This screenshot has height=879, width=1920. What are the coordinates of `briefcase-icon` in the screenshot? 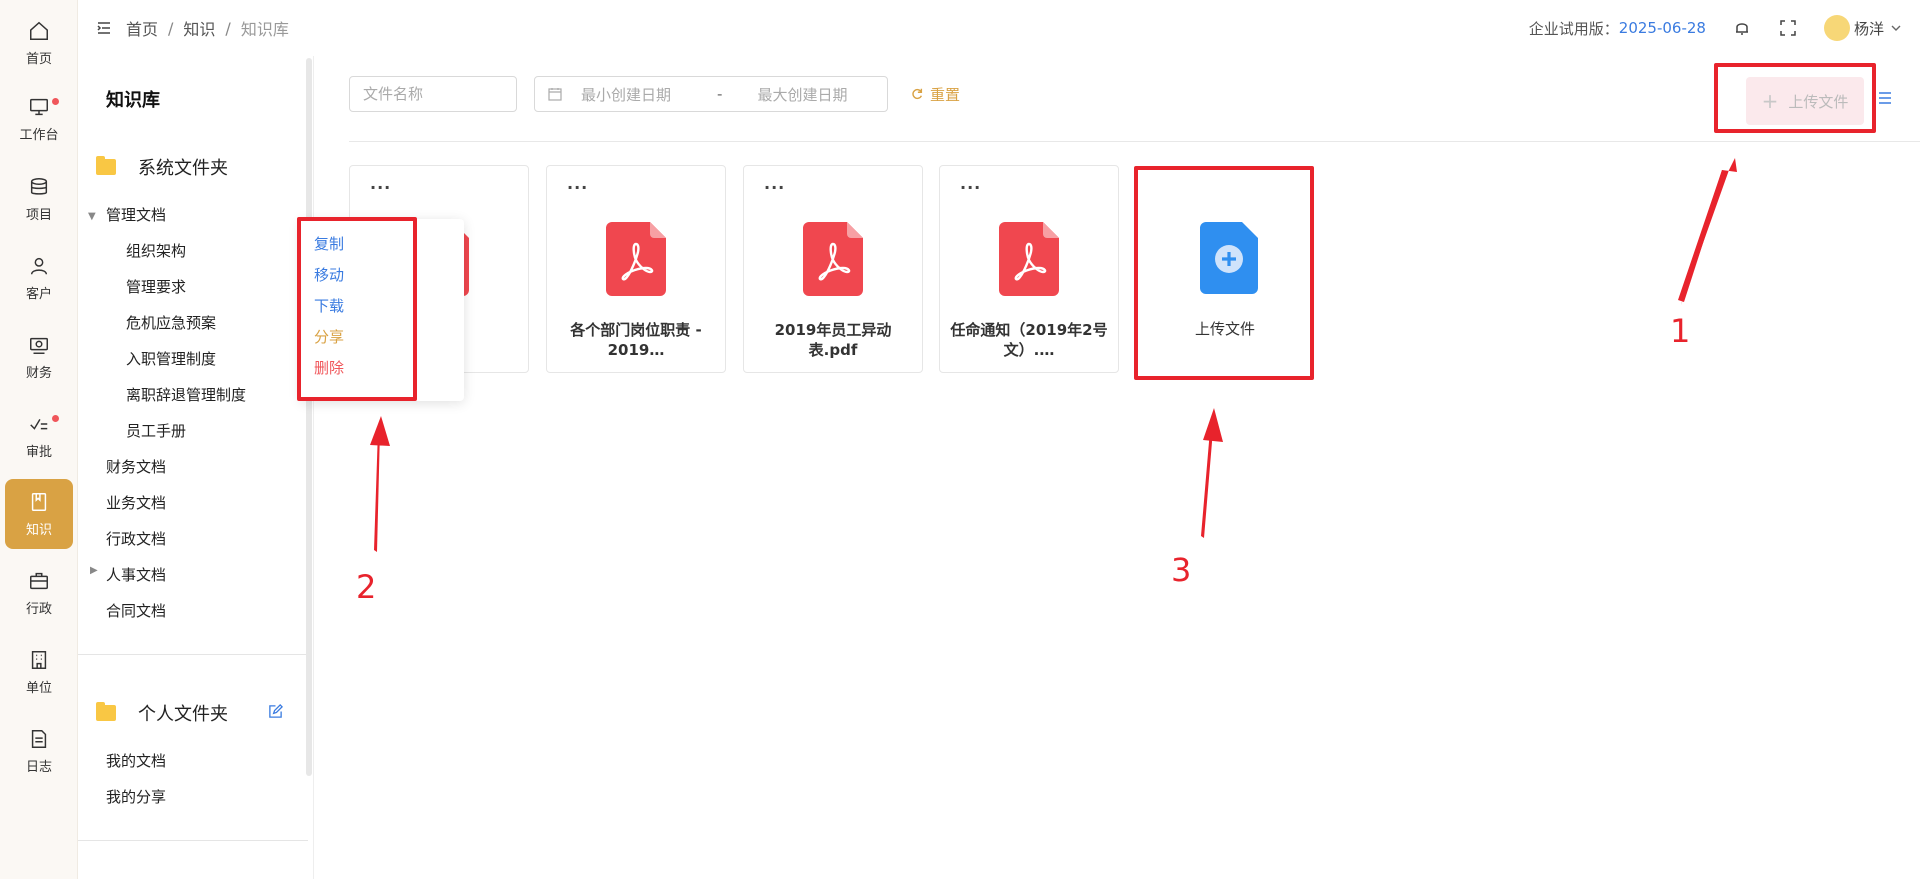 It's located at (39, 580).